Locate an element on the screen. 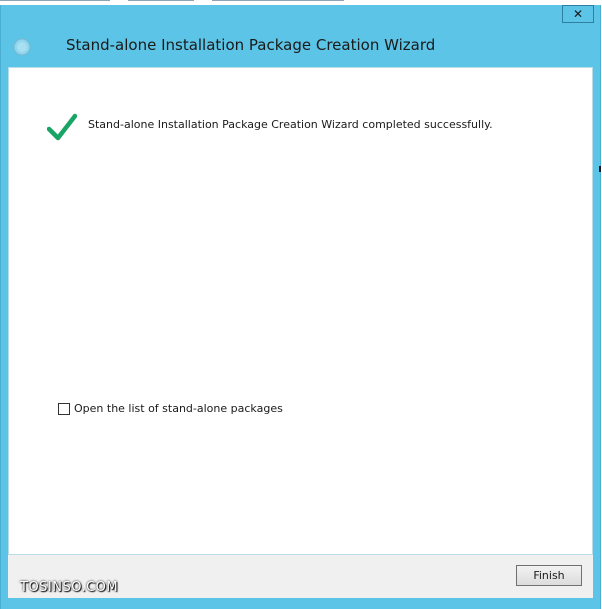 This screenshot has width=602, height=609. open-list-checkbox-row: Open the list of stand-alone packages is located at coordinates (170, 408).